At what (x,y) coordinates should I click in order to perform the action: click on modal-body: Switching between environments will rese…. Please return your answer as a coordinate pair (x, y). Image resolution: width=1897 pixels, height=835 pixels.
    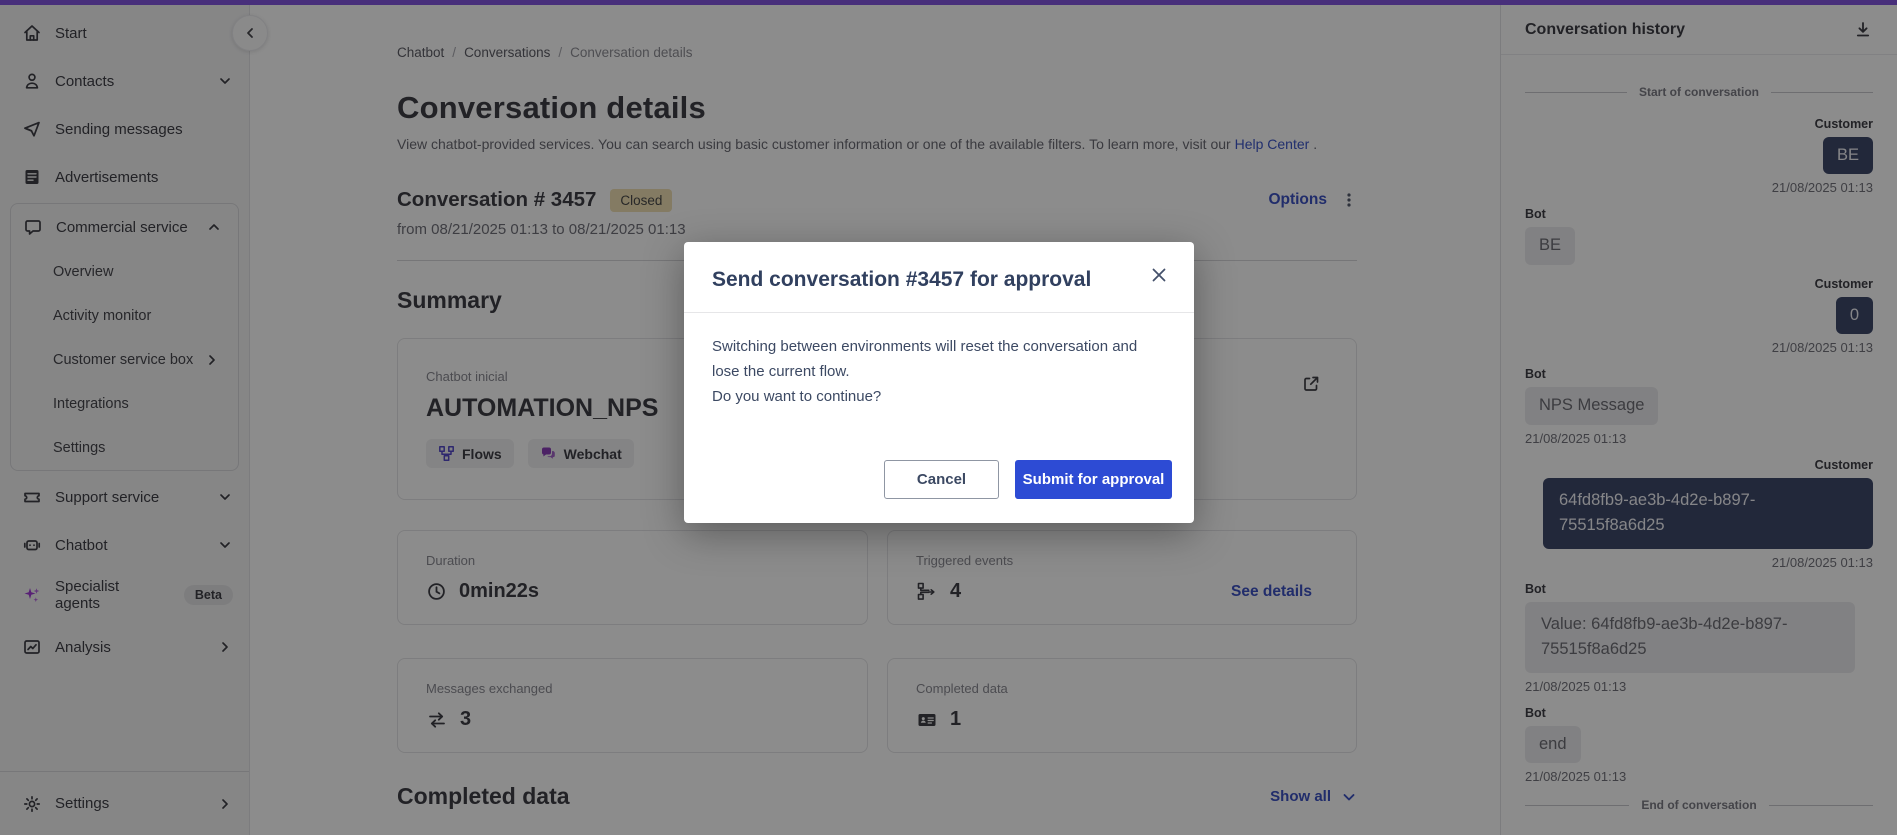
    Looking at the image, I should click on (939, 386).